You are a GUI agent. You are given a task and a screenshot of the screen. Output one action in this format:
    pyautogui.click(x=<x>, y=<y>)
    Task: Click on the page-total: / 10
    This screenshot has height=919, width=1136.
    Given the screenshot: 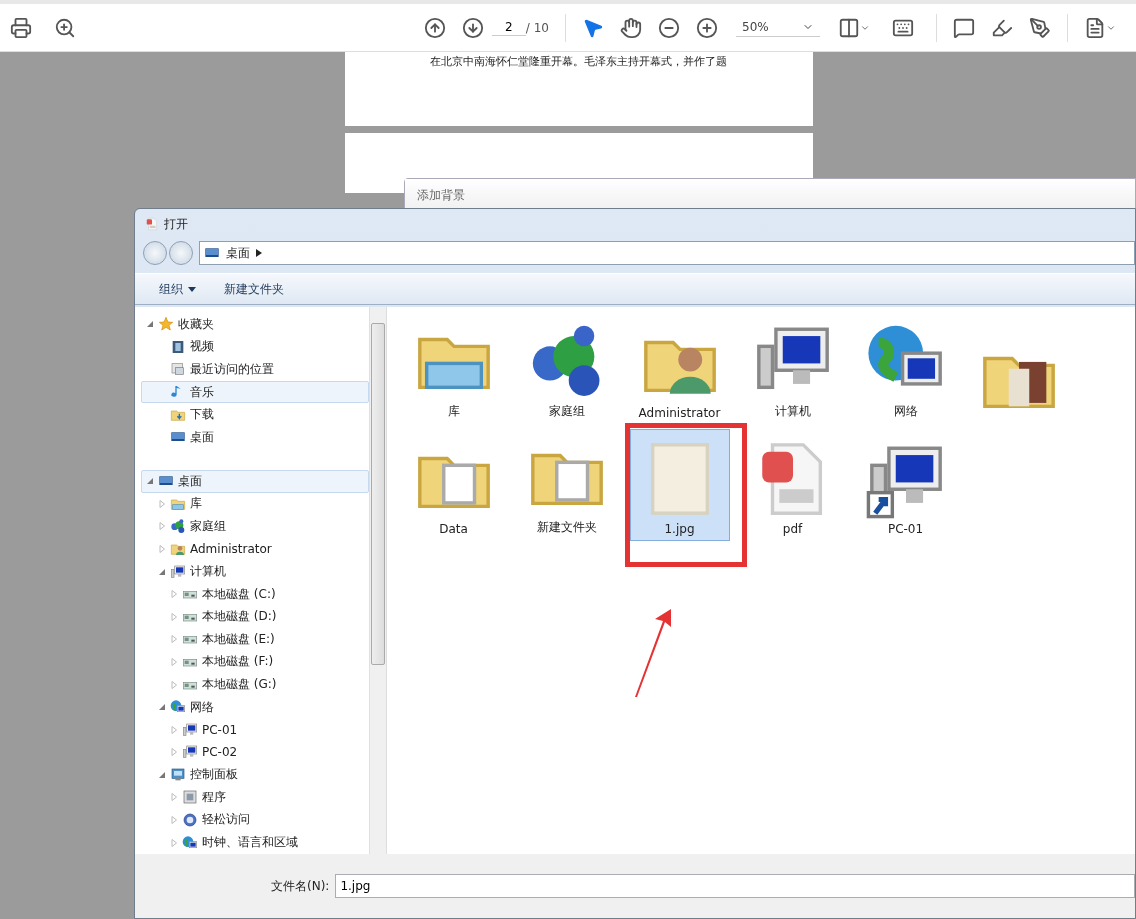 What is the action you would take?
    pyautogui.click(x=537, y=27)
    